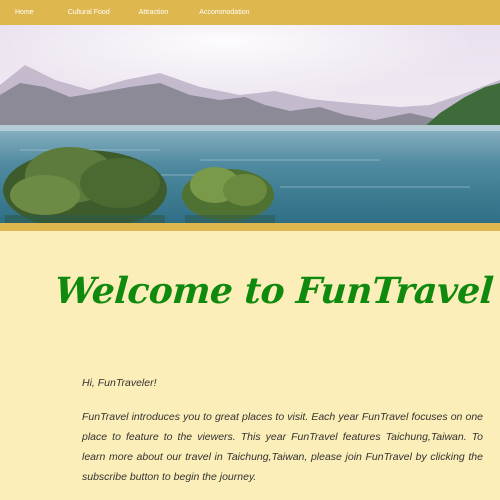 Image resolution: width=500 pixels, height=500 pixels. I want to click on page-title: Welcome to FunTravel, so click(274, 291).